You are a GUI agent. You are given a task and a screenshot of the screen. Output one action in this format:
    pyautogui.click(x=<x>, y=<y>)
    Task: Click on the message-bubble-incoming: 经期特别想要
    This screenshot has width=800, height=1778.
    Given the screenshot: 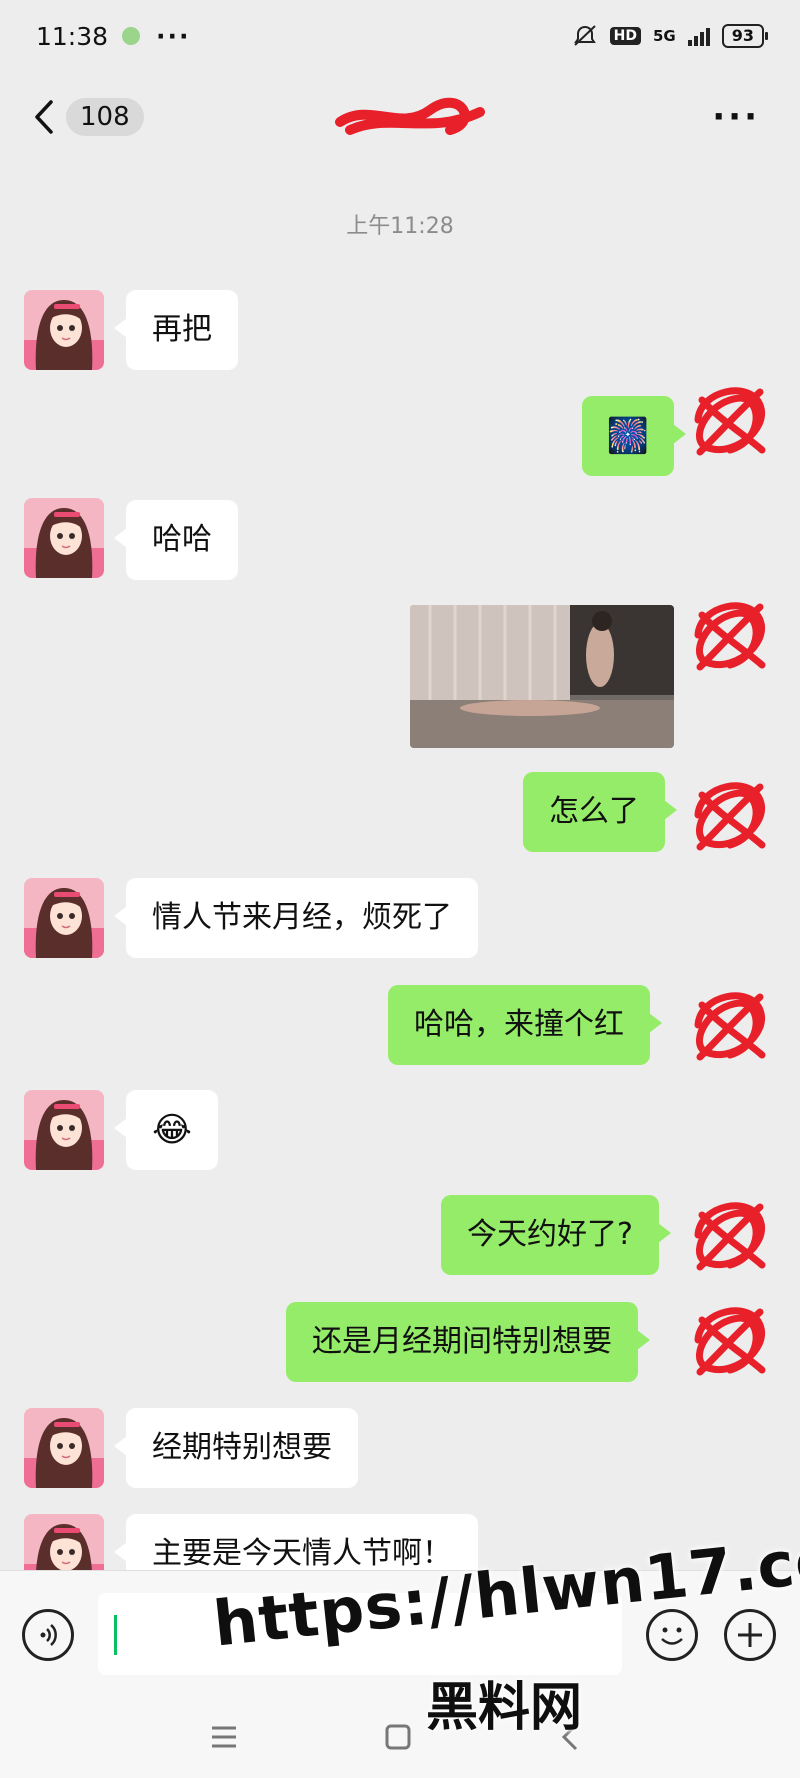 What is the action you would take?
    pyautogui.click(x=236, y=1448)
    